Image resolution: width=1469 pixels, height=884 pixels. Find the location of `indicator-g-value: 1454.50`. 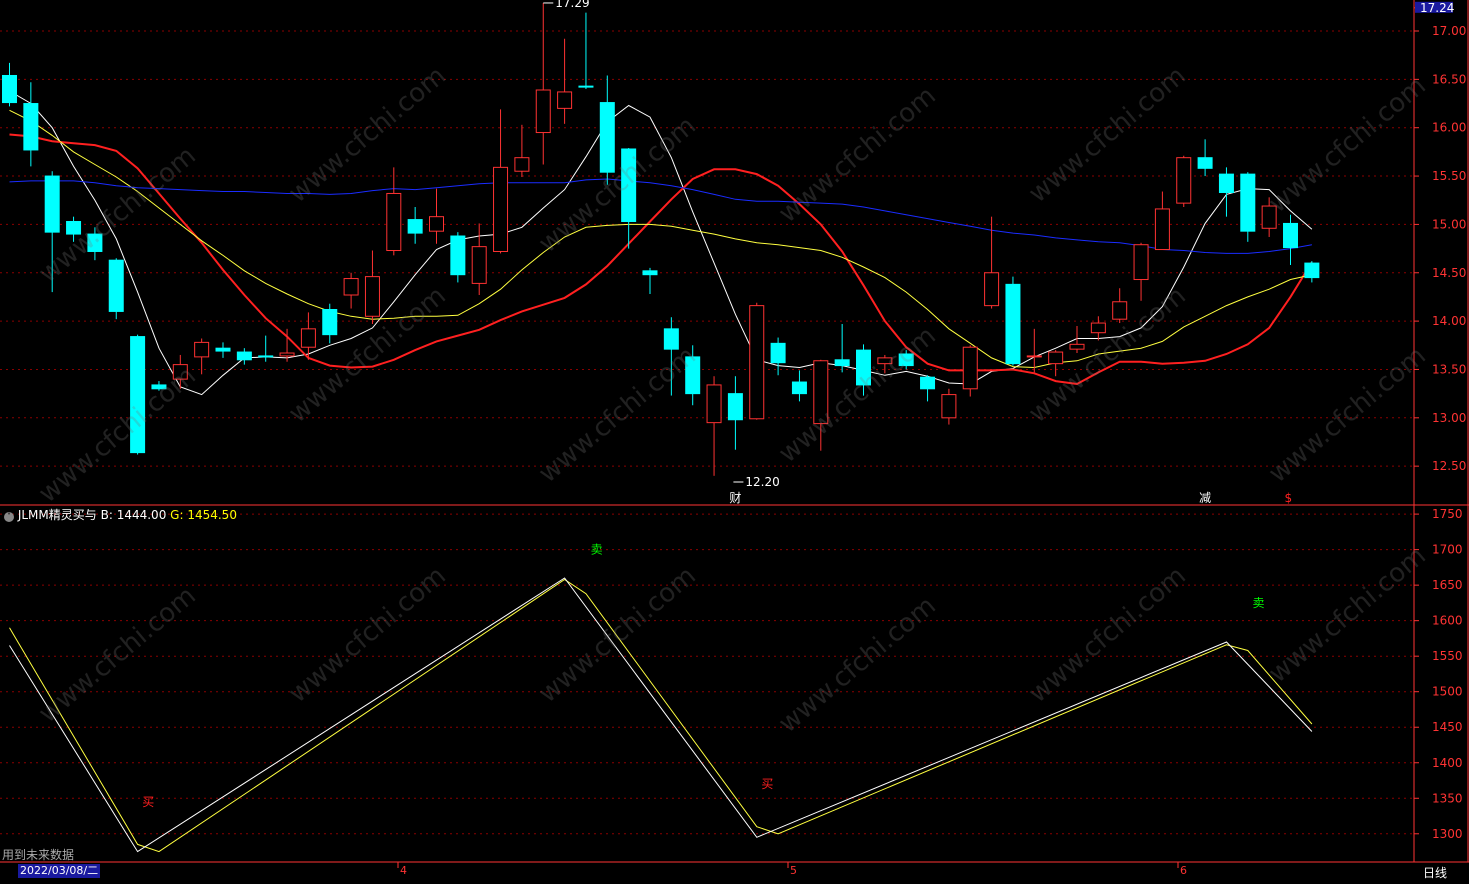

indicator-g-value: 1454.50 is located at coordinates (212, 515).